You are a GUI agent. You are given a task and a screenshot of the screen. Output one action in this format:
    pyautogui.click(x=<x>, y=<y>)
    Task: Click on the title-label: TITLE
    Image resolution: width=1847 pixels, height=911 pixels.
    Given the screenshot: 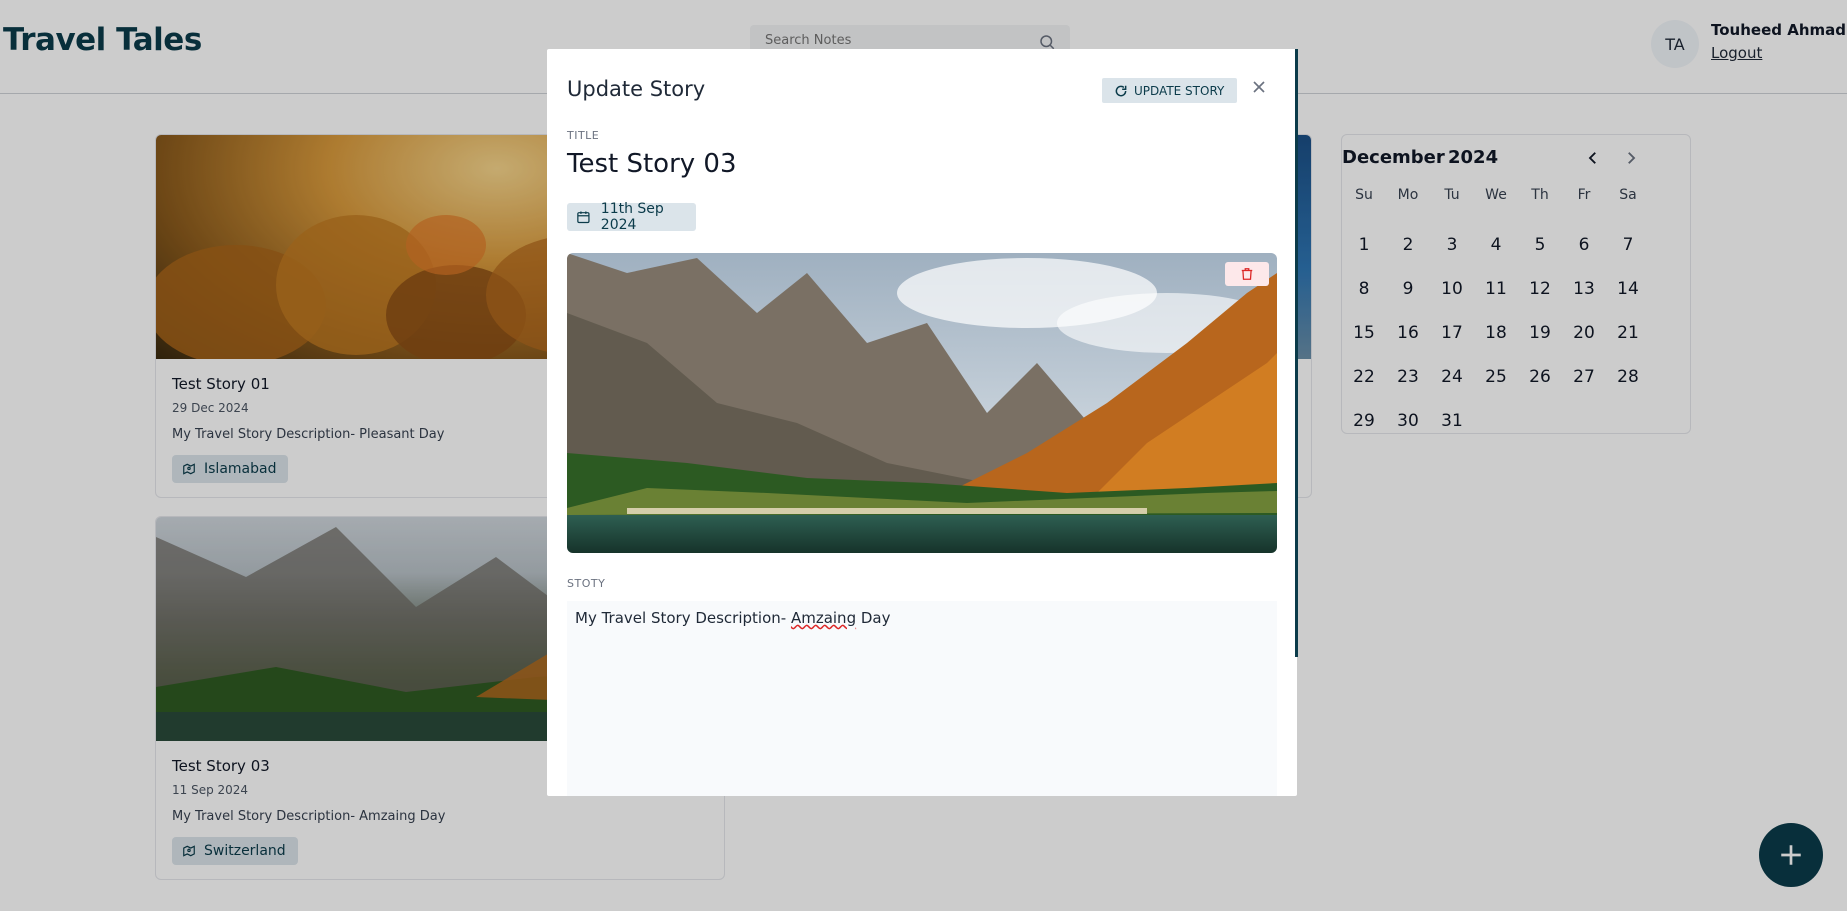 What is the action you would take?
    pyautogui.click(x=583, y=135)
    